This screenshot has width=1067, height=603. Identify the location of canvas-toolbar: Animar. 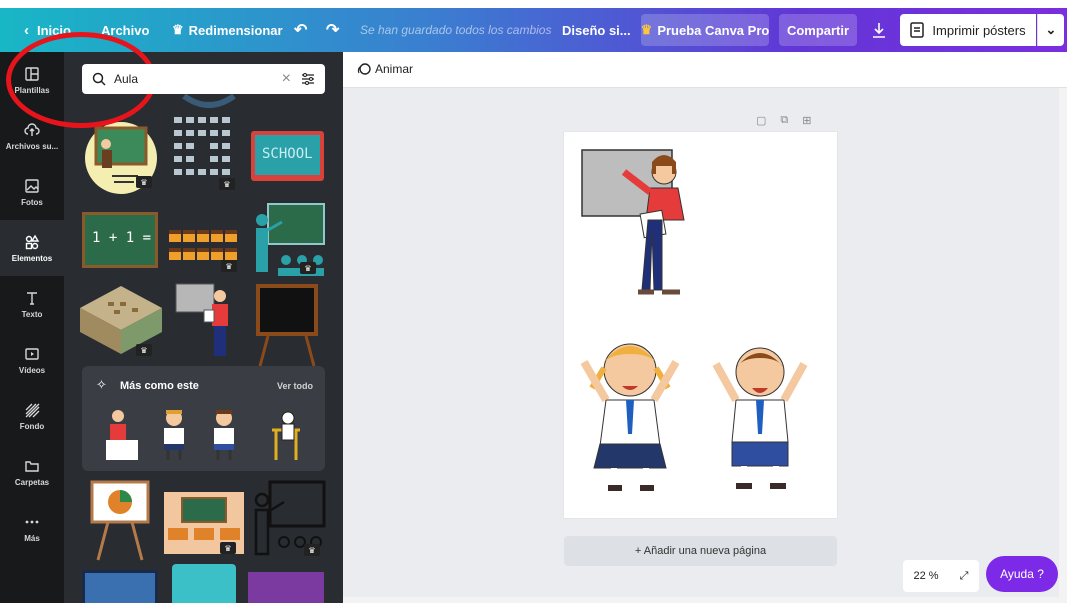
(705, 70).